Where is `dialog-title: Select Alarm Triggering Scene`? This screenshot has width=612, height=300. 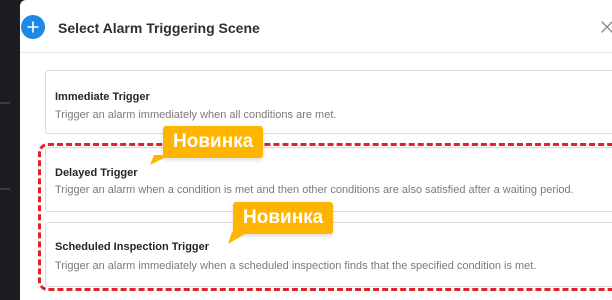 dialog-title: Select Alarm Triggering Scene is located at coordinates (159, 28).